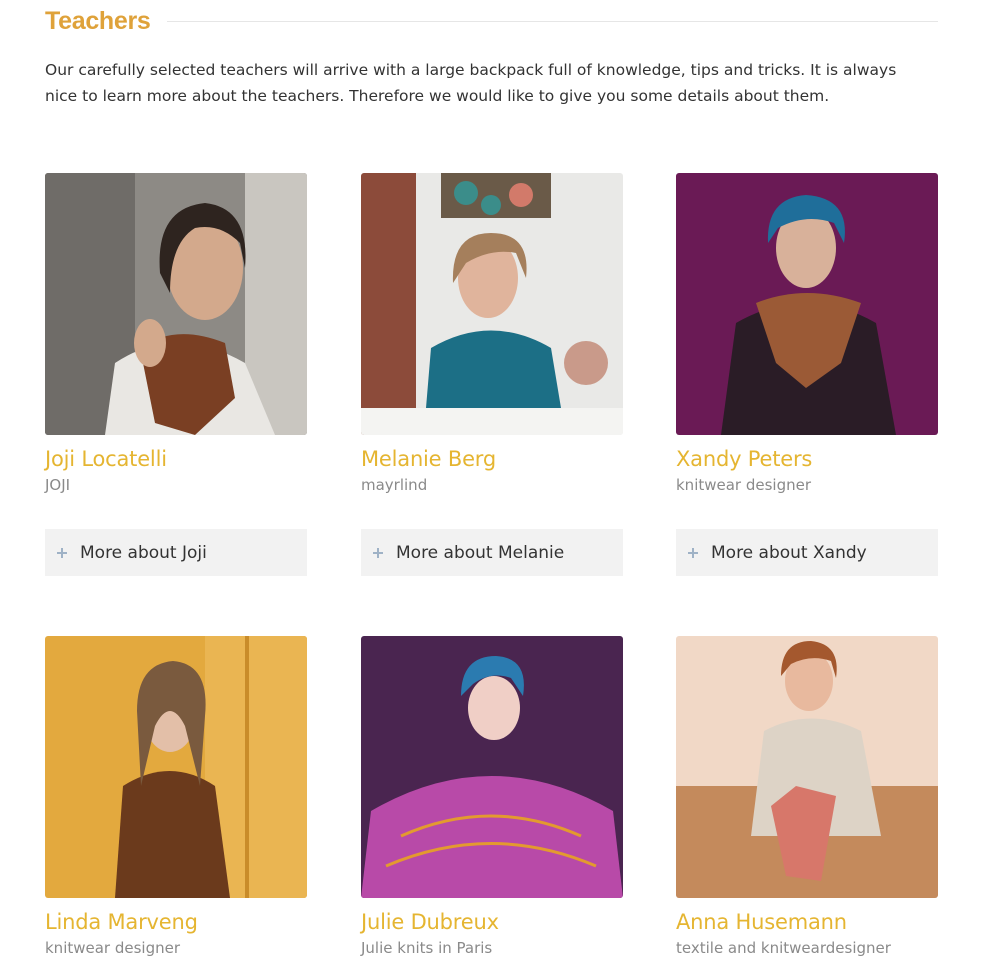 Image resolution: width=982 pixels, height=964 pixels. I want to click on teachers-header: Teachers, so click(491, 21).